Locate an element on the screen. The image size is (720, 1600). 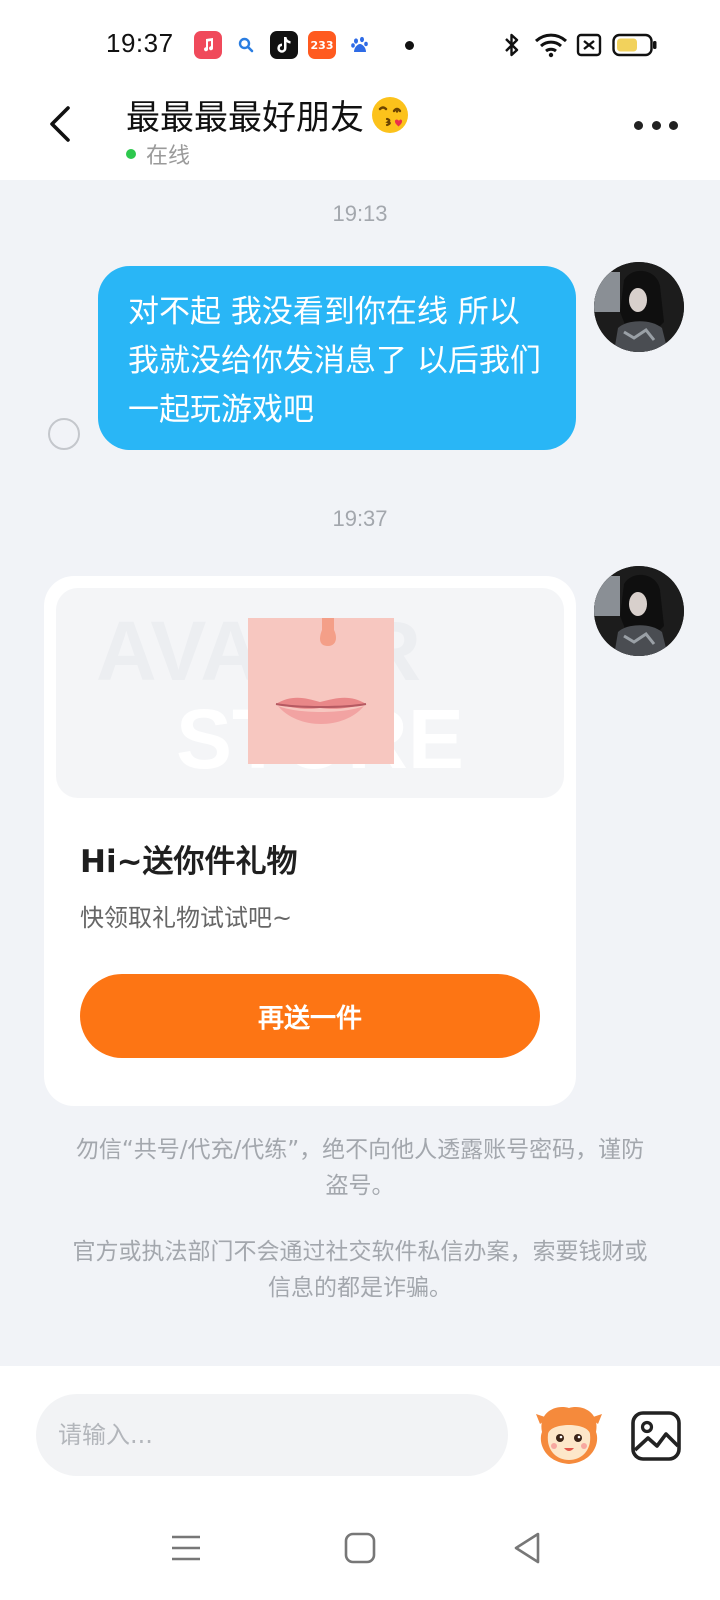
notification-dot-icon is located at coordinates (409, 45).